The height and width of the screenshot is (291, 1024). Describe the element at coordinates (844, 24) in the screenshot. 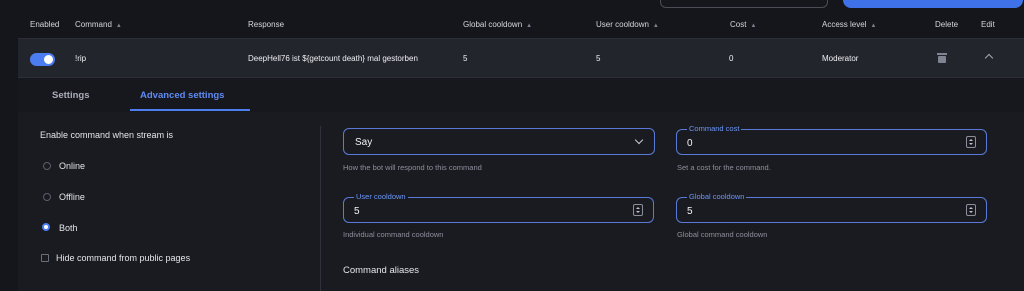

I see `header-access-level-label: Access level` at that location.